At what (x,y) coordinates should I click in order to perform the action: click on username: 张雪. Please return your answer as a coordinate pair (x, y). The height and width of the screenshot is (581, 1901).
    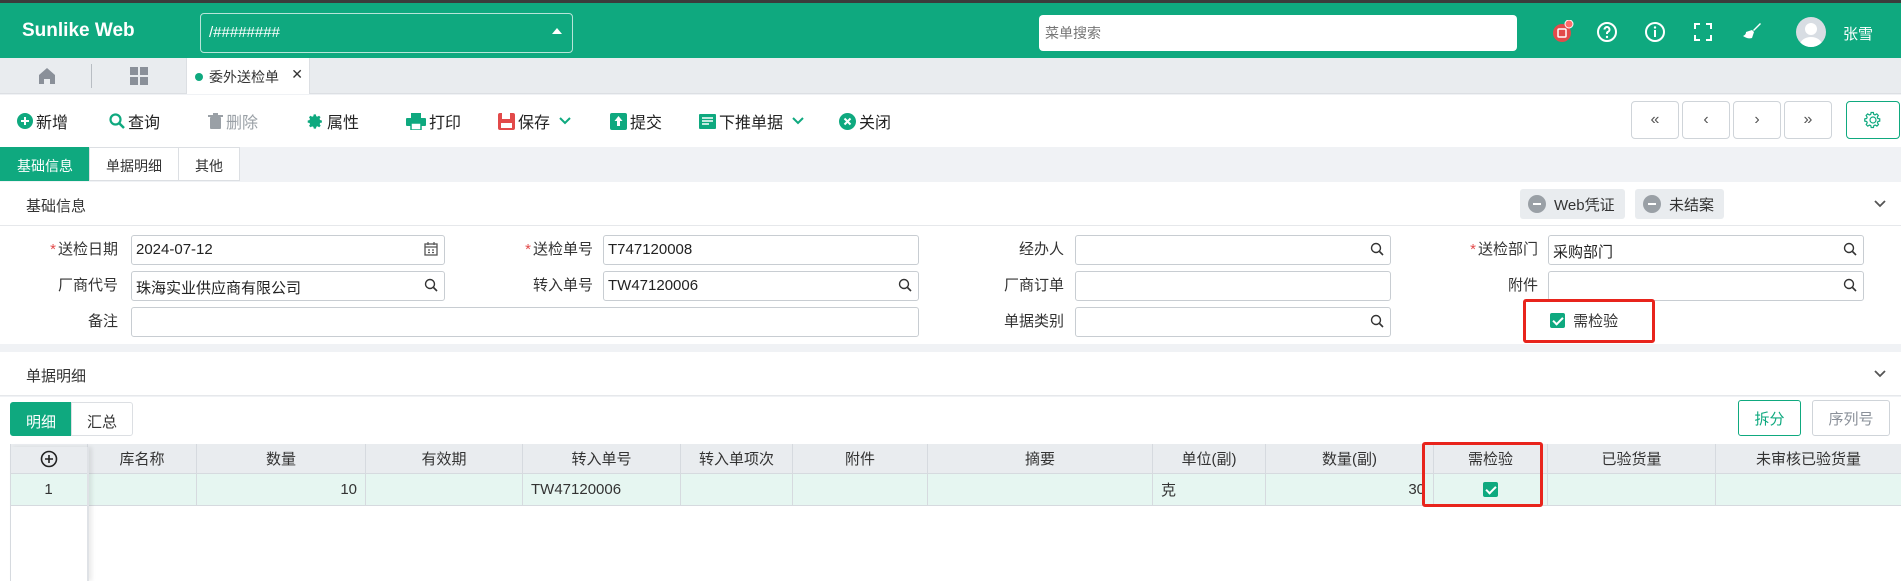
    Looking at the image, I should click on (1858, 33).